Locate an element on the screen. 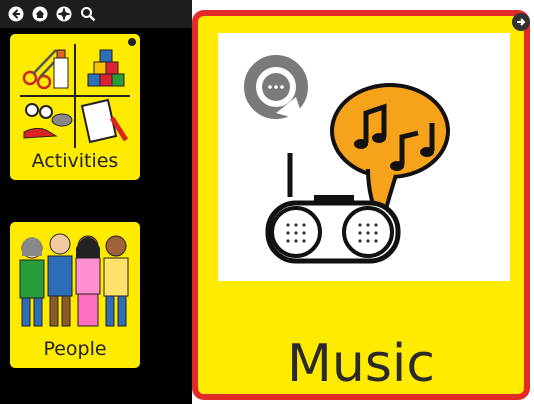 Image resolution: width=534 pixels, height=404 pixels. people-card: People is located at coordinates (75, 295).